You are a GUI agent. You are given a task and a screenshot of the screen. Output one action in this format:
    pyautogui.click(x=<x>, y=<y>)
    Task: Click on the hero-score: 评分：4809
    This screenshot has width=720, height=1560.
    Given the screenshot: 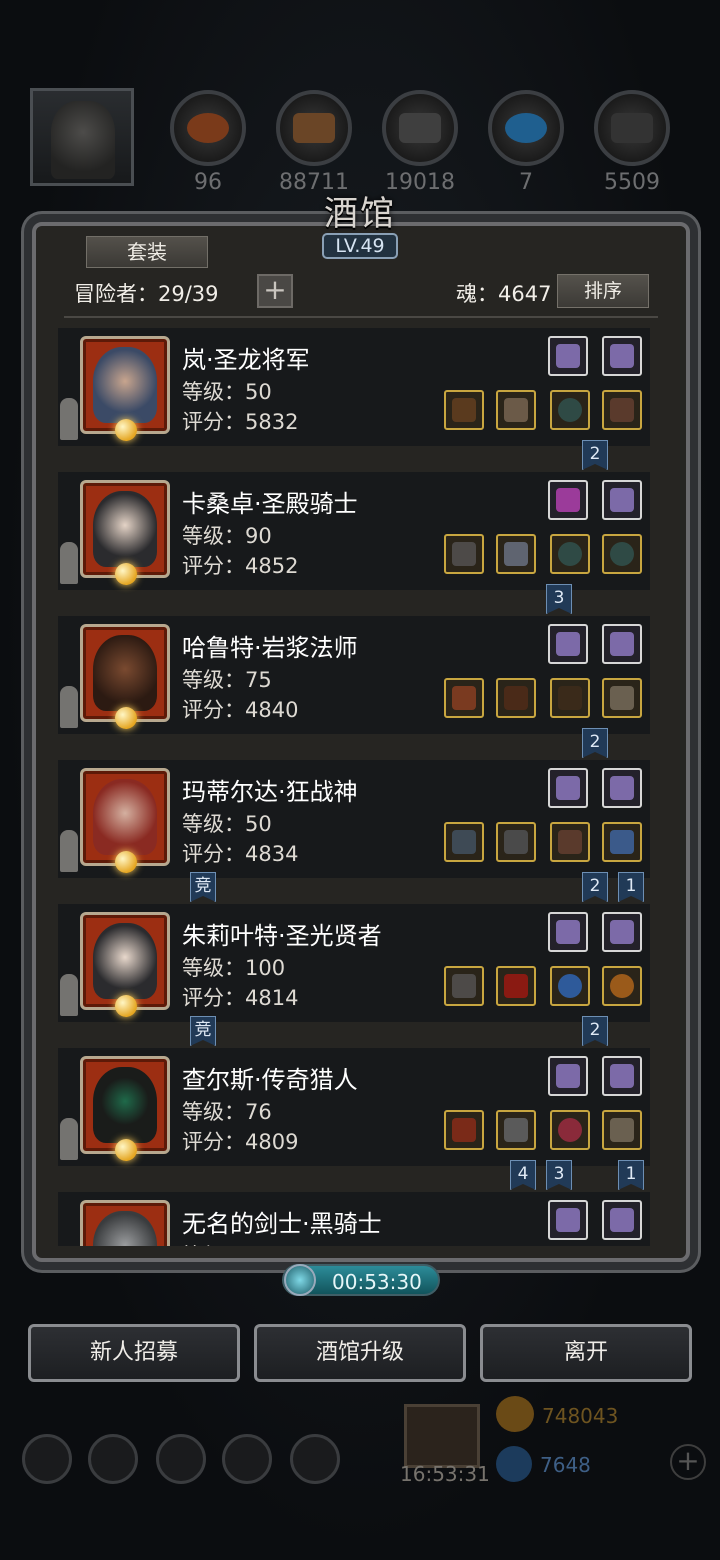 What is the action you would take?
    pyautogui.click(x=240, y=1142)
    